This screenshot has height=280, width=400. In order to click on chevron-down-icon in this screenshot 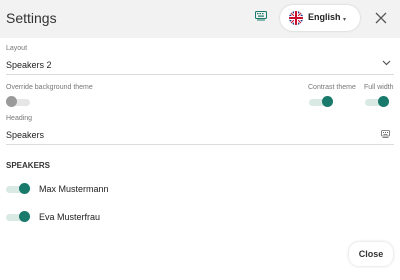, I will do `click(386, 63)`.